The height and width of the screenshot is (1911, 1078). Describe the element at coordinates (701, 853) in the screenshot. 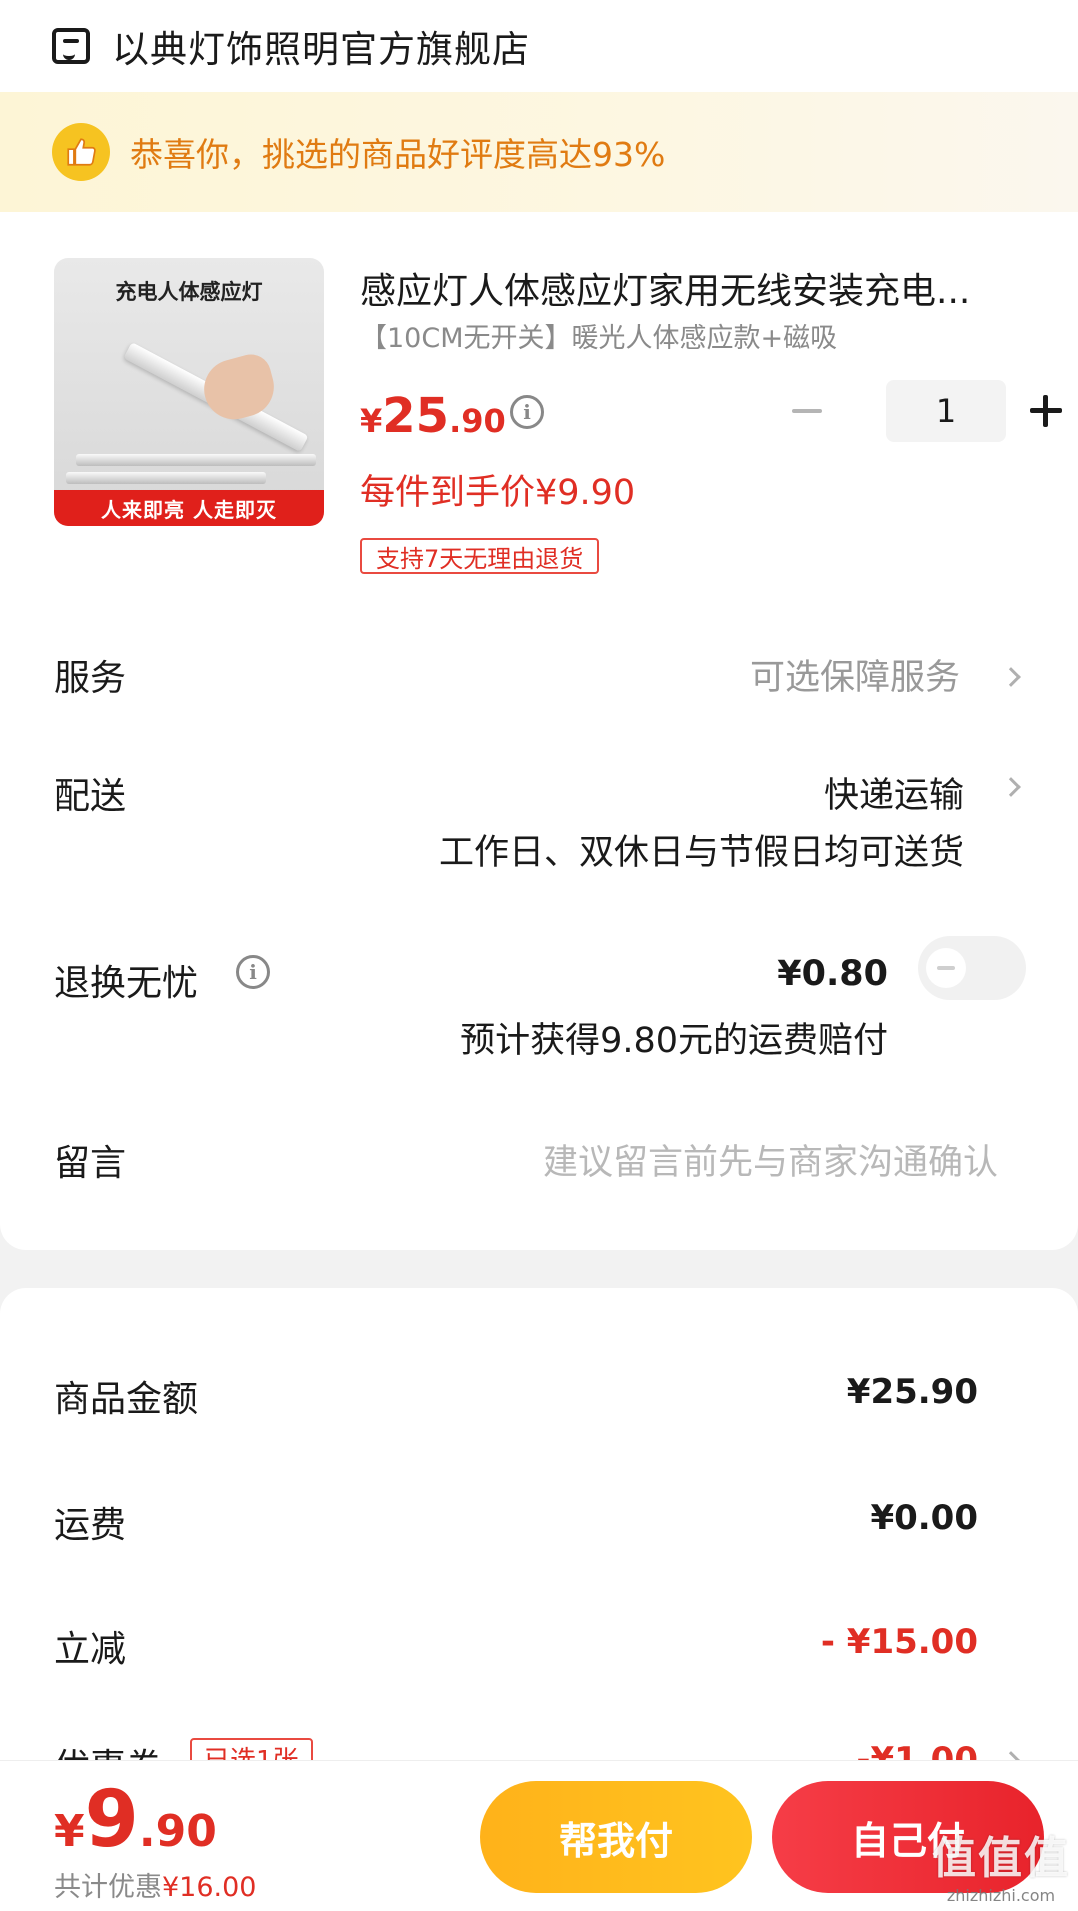

I see `delivery-note: 工作日、双休日与节假日均可送货` at that location.